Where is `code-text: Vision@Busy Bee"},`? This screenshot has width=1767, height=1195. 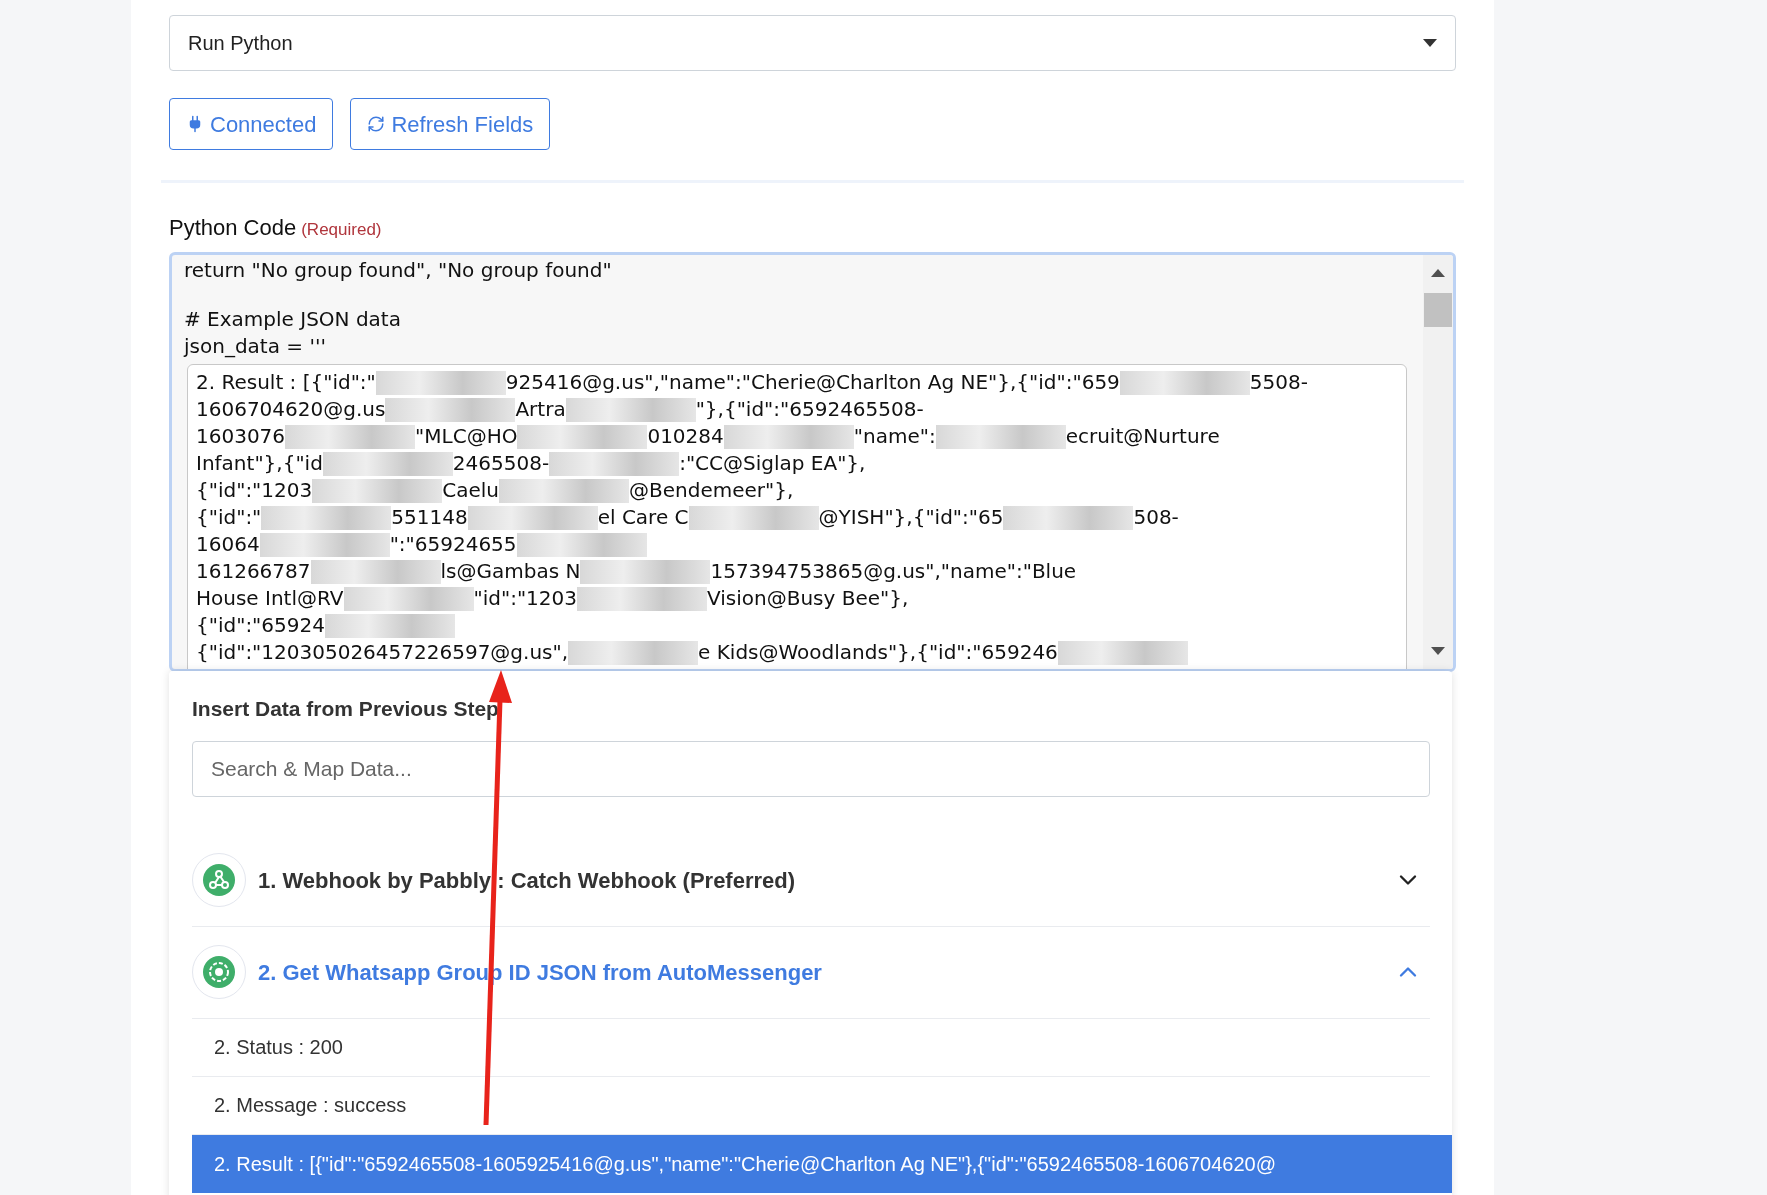 code-text: Vision@Busy Bee"}, is located at coordinates (808, 598).